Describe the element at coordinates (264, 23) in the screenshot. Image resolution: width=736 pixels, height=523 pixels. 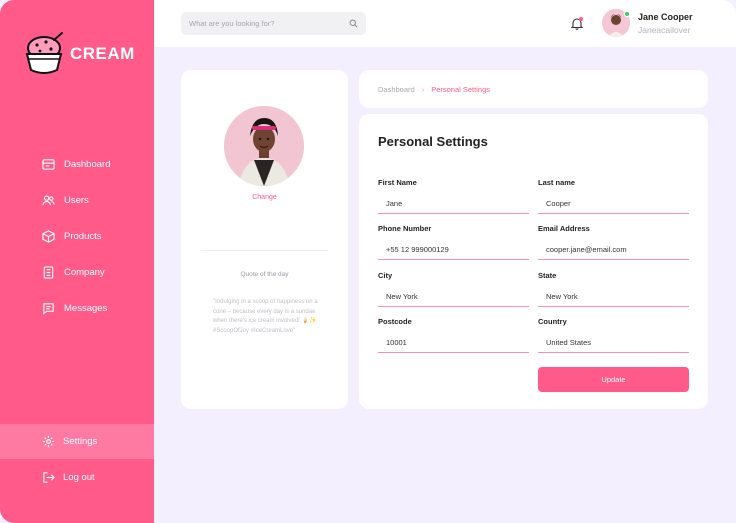
I see `search-input` at that location.